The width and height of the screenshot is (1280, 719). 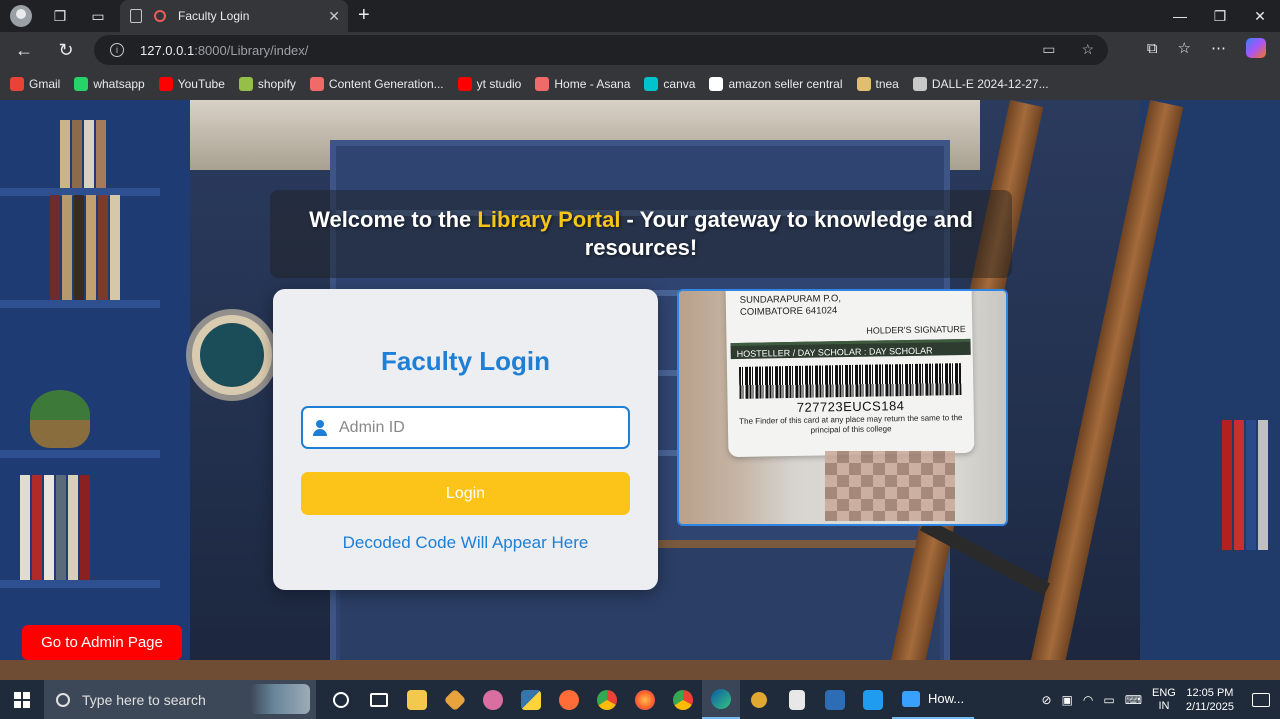 I want to click on bookmark-label: yt studio, so click(x=499, y=84).